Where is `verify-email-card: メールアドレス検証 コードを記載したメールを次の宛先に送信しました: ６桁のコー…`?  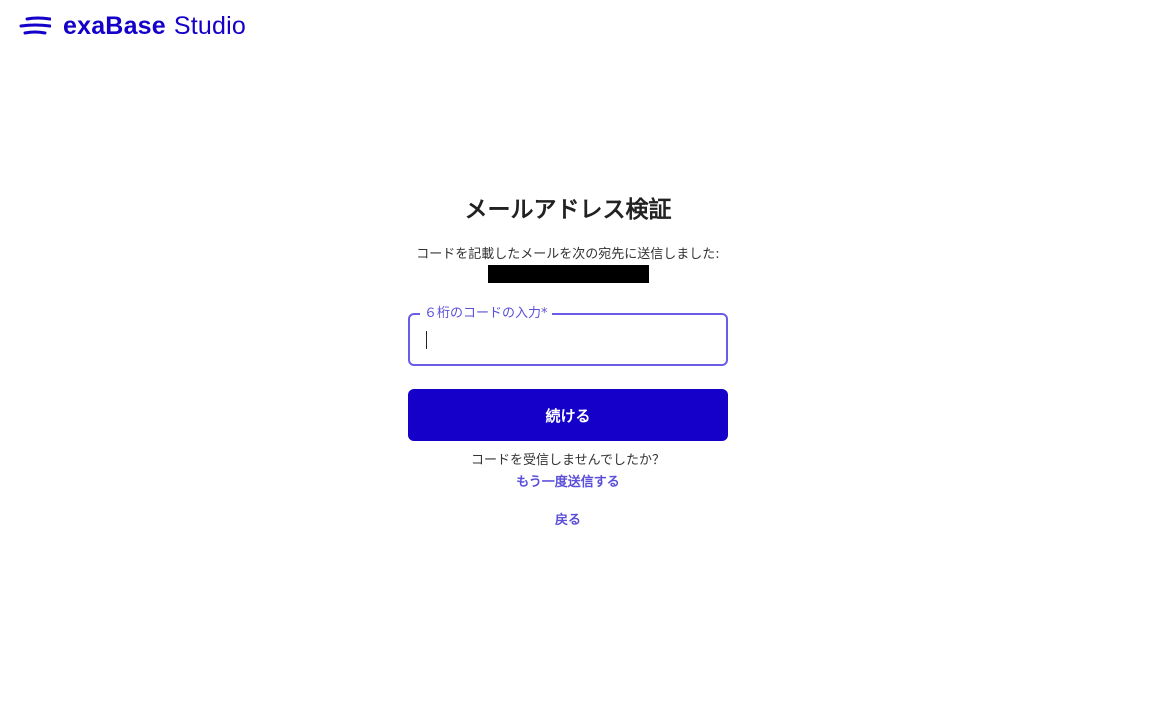 verify-email-card: メールアドレス検証 コードを記載したメールを次の宛先に送信しました: ６桁のコー… is located at coordinates (568, 360).